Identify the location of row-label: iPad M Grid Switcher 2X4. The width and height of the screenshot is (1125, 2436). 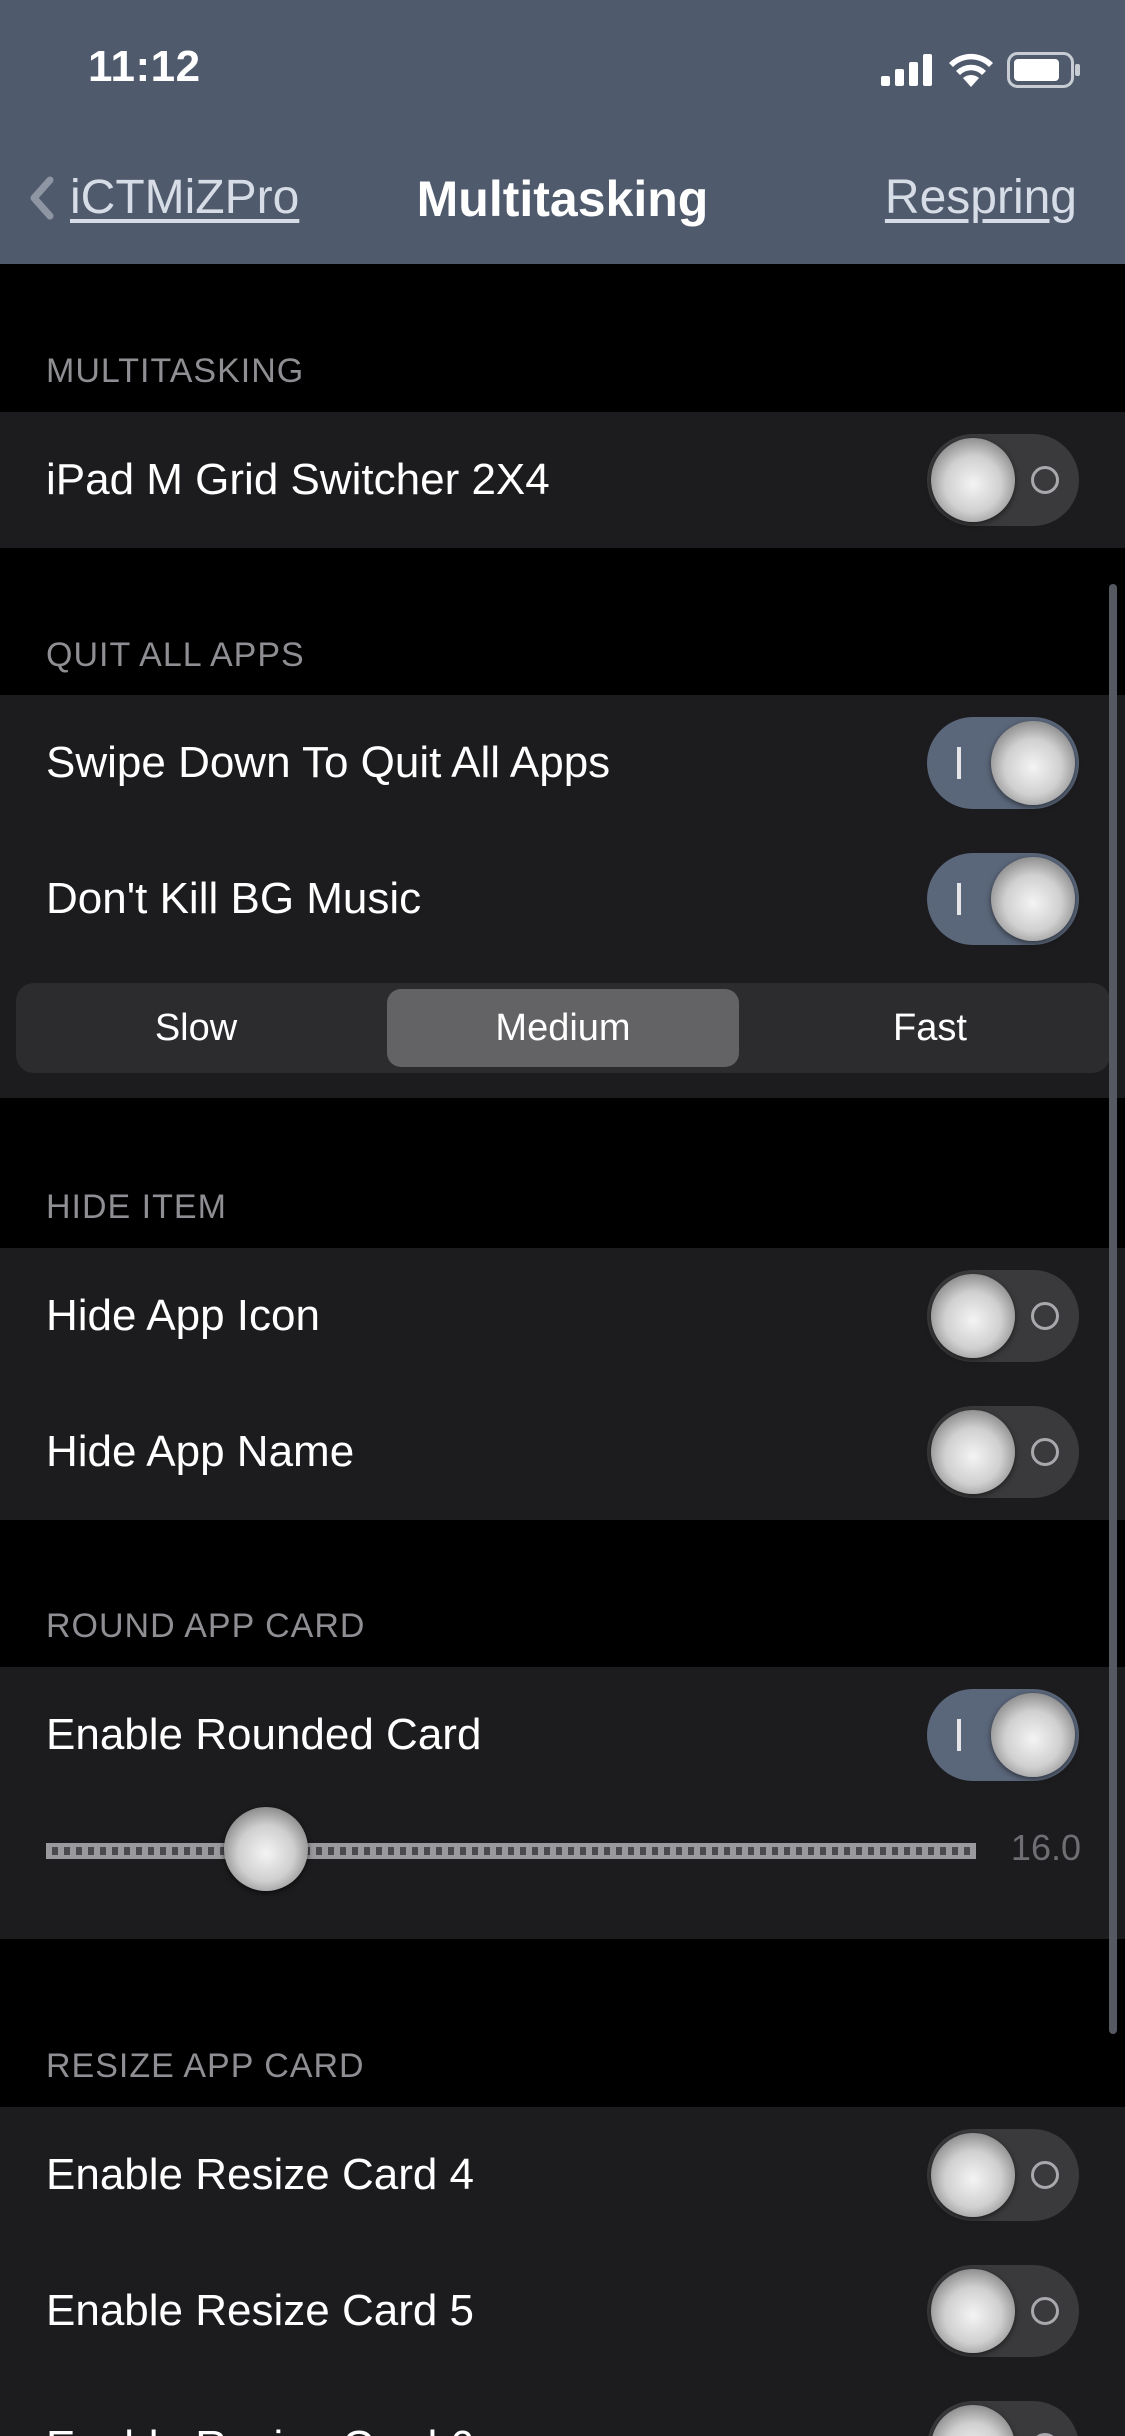
(298, 479).